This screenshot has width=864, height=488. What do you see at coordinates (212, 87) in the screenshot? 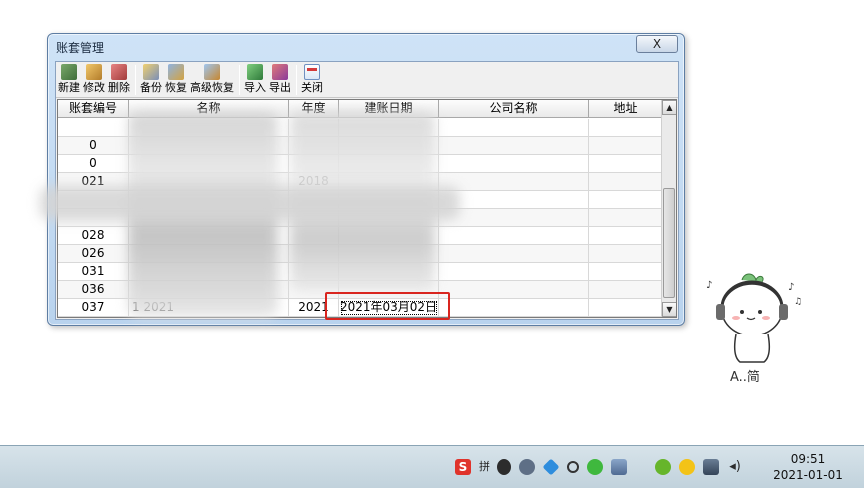
I see `advanced-restore-label: 高级恢复` at bounding box center [212, 87].